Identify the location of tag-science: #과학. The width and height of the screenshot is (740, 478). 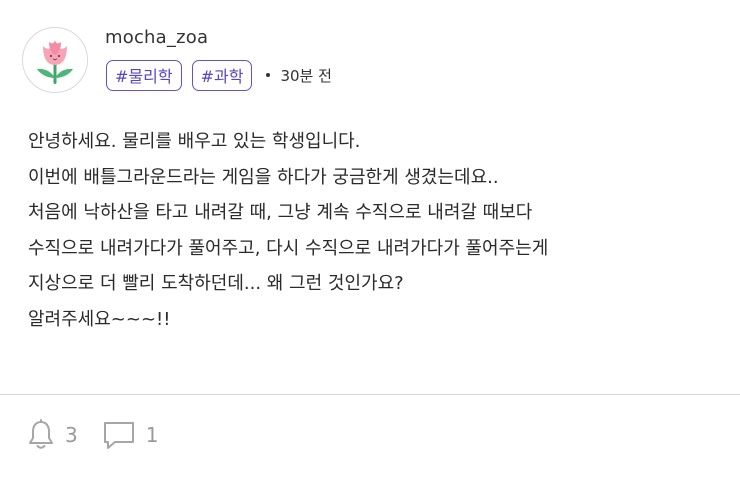
(222, 75).